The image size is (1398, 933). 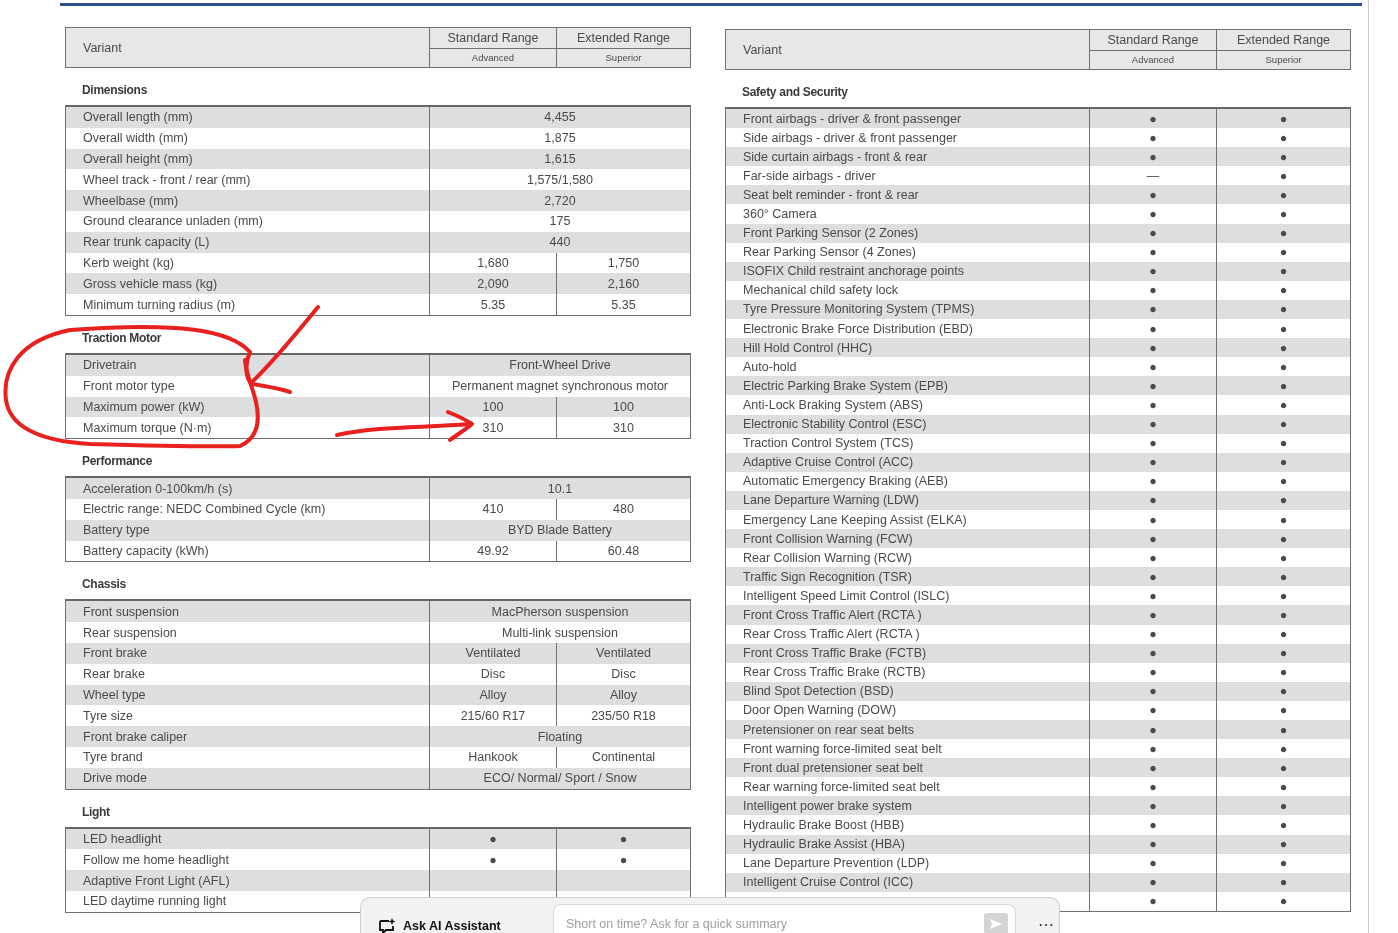 What do you see at coordinates (492, 695) in the screenshot?
I see `table-cell: Alloy` at bounding box center [492, 695].